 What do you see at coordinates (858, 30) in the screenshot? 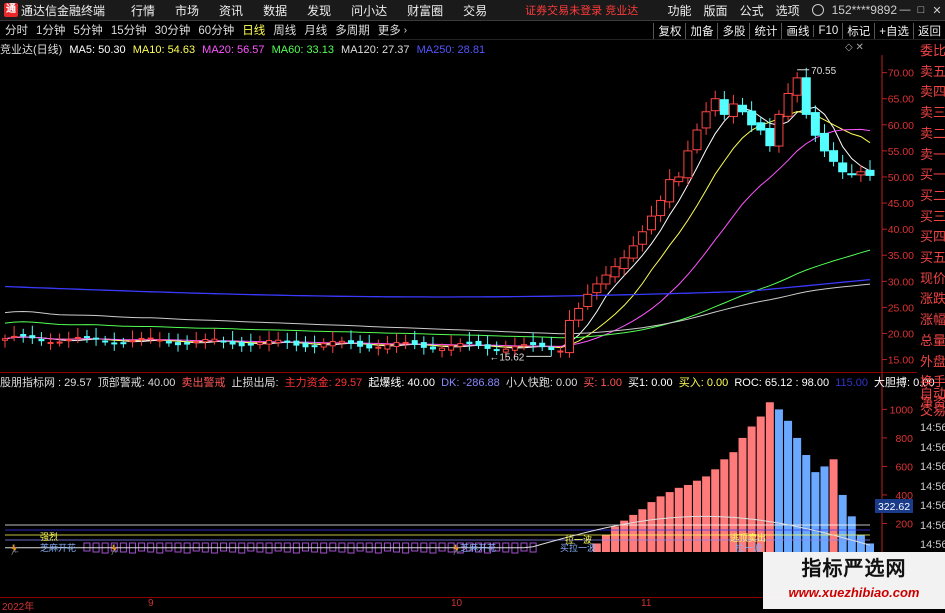
I see `tool-mark: 标记` at bounding box center [858, 30].